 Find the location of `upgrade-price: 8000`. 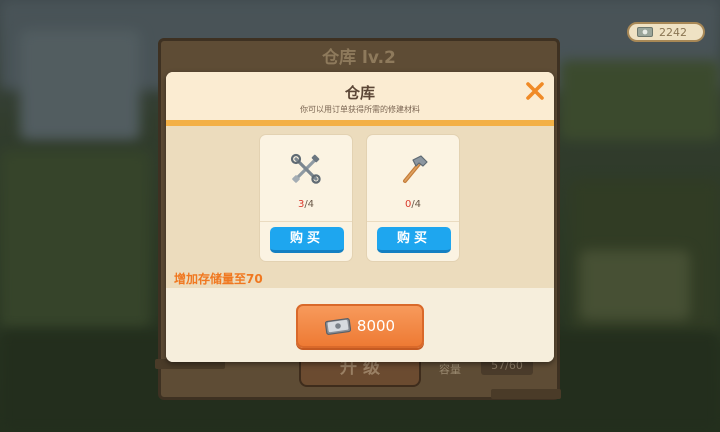

upgrade-price: 8000 is located at coordinates (376, 326).